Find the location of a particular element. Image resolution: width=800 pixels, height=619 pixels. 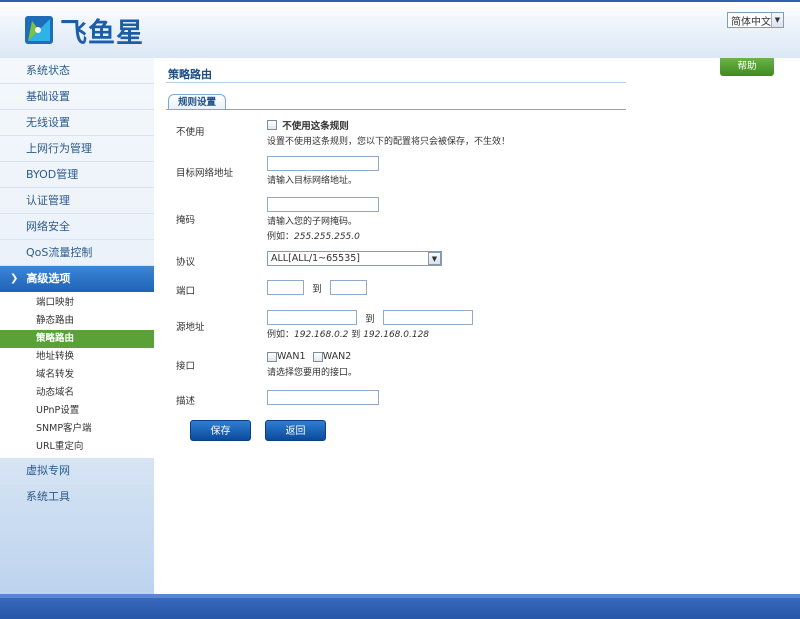

subnav-snmp: SNMP客户端 is located at coordinates (77, 429).